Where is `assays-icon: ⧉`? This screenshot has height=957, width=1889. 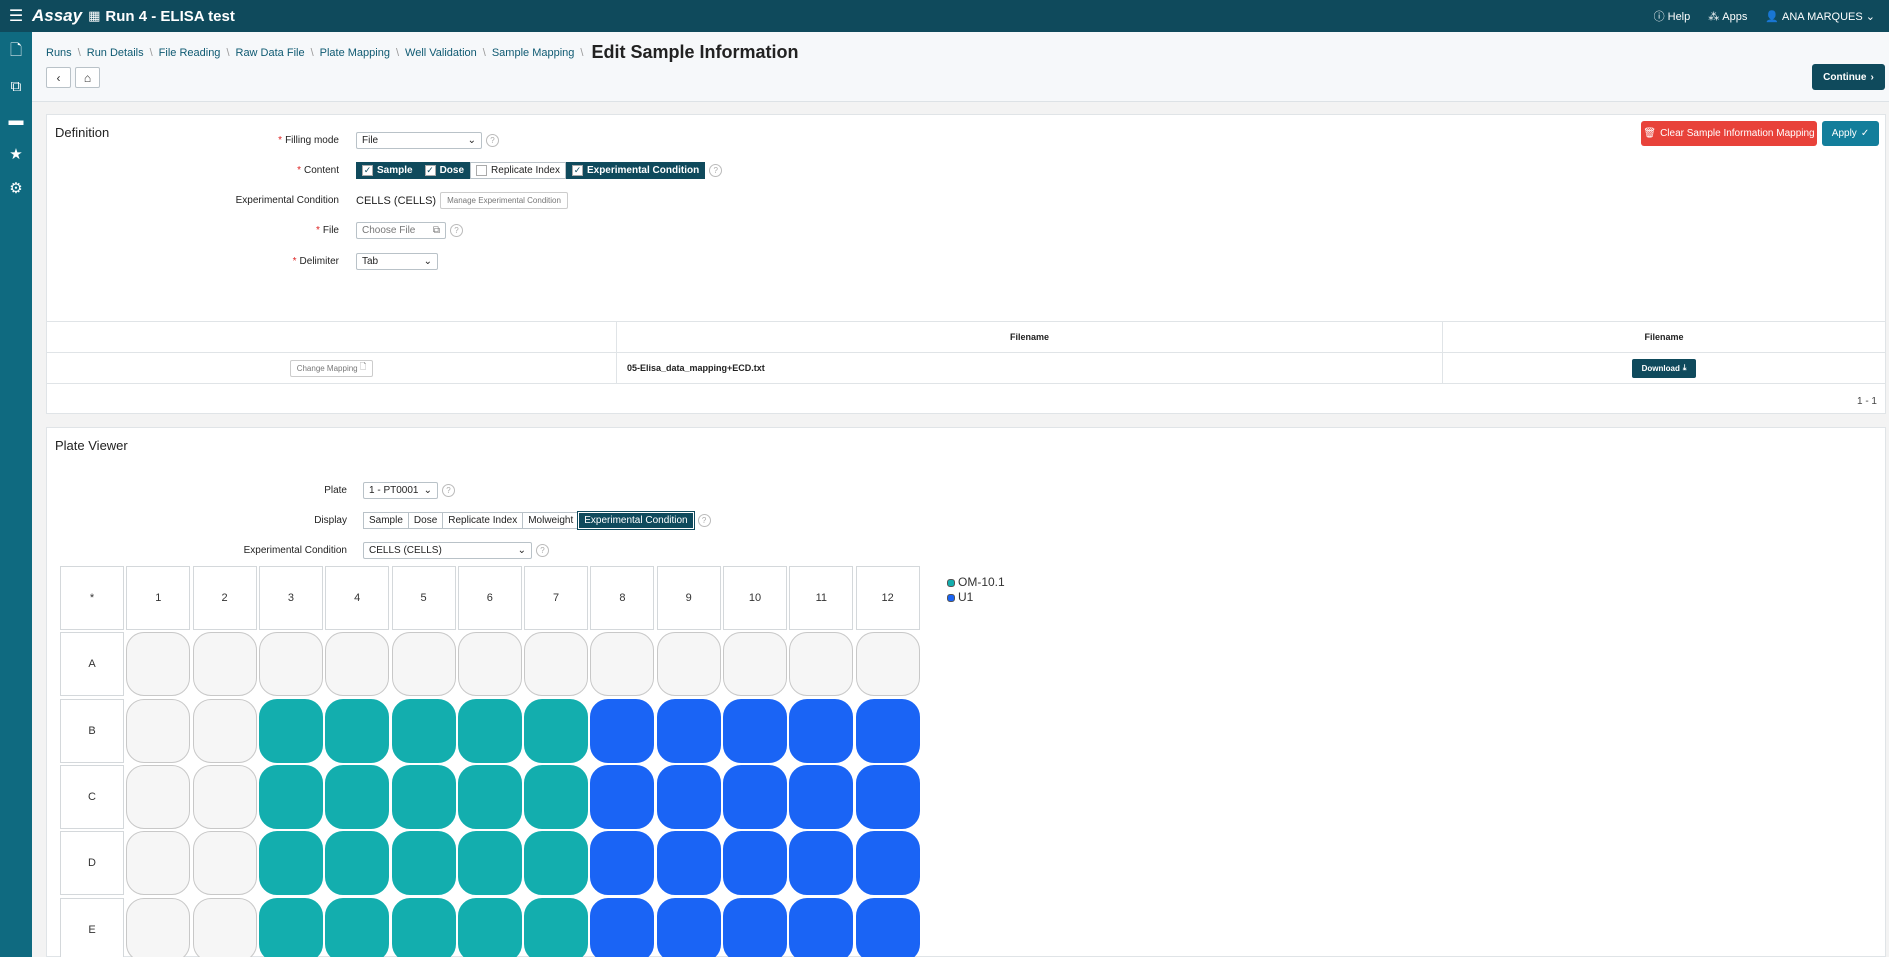
assays-icon: ⧉ is located at coordinates (16, 86).